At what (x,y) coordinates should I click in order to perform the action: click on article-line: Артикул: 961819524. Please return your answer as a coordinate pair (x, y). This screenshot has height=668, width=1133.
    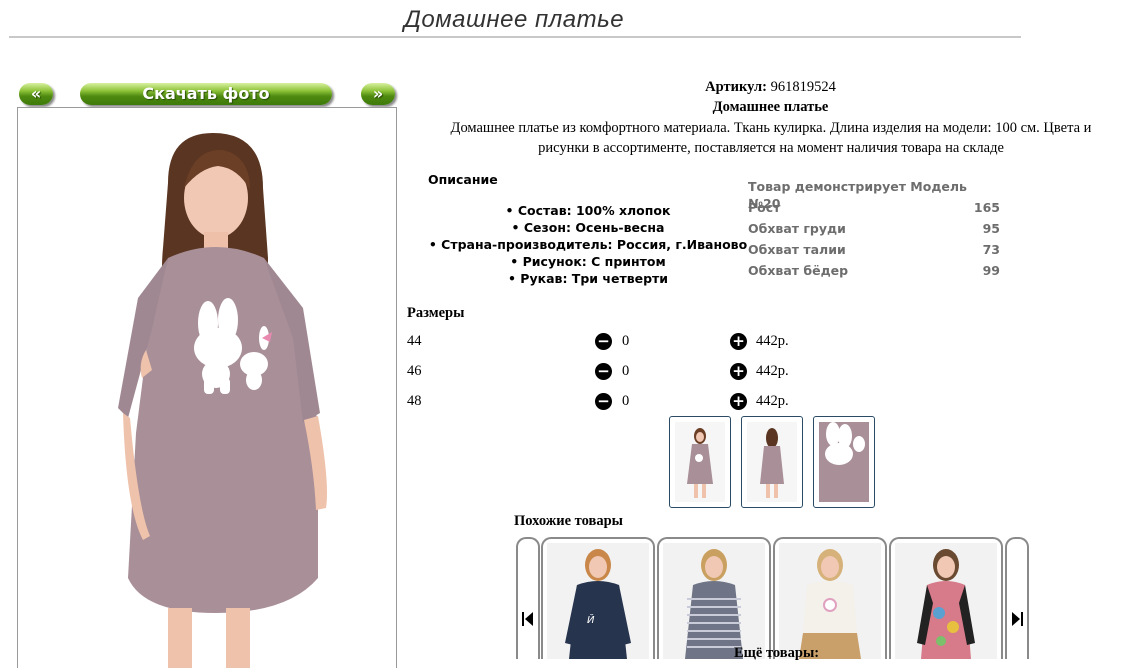
    Looking at the image, I should click on (770, 87).